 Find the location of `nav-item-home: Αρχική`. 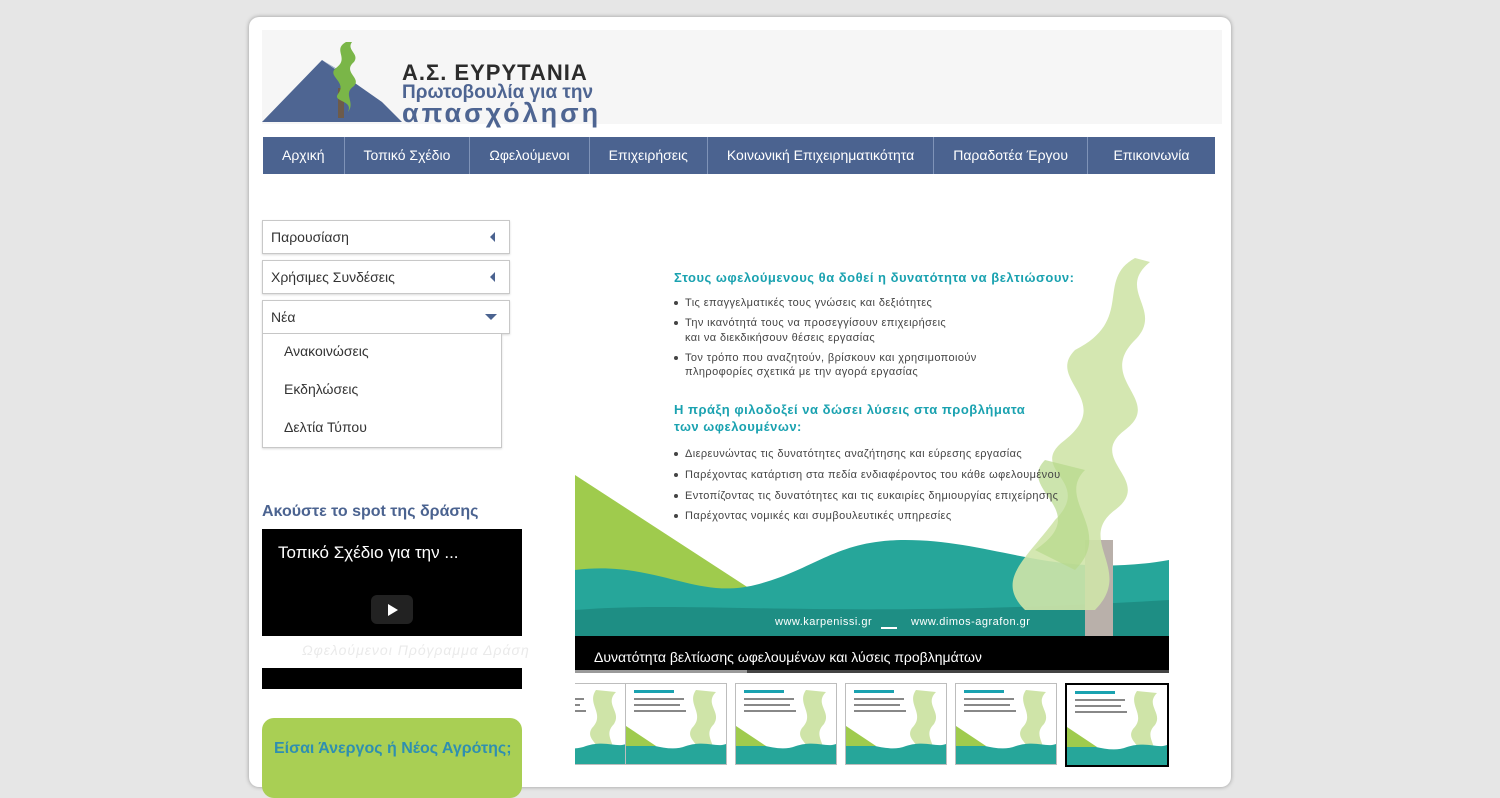

nav-item-home: Αρχική is located at coordinates (304, 155).